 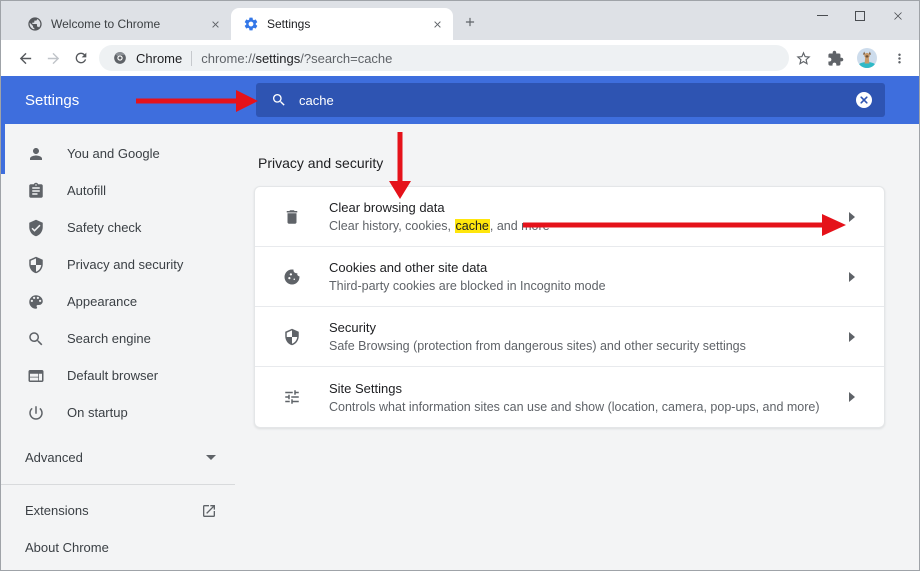 I want to click on back-button, so click(x=25, y=58).